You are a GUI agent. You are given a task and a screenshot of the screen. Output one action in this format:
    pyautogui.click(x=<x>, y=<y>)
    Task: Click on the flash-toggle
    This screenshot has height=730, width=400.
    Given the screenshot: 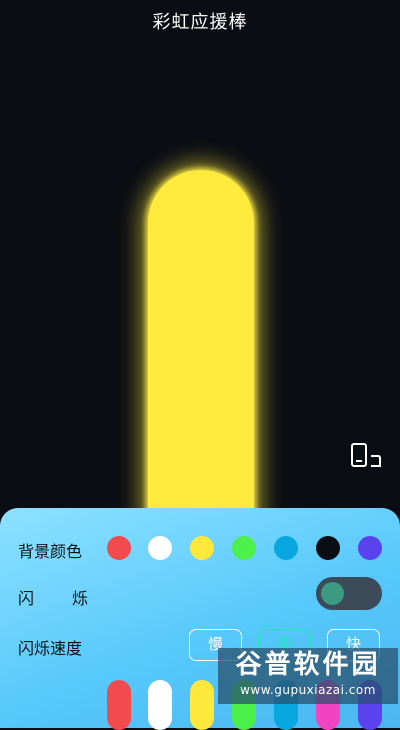 What is the action you would take?
    pyautogui.click(x=349, y=593)
    